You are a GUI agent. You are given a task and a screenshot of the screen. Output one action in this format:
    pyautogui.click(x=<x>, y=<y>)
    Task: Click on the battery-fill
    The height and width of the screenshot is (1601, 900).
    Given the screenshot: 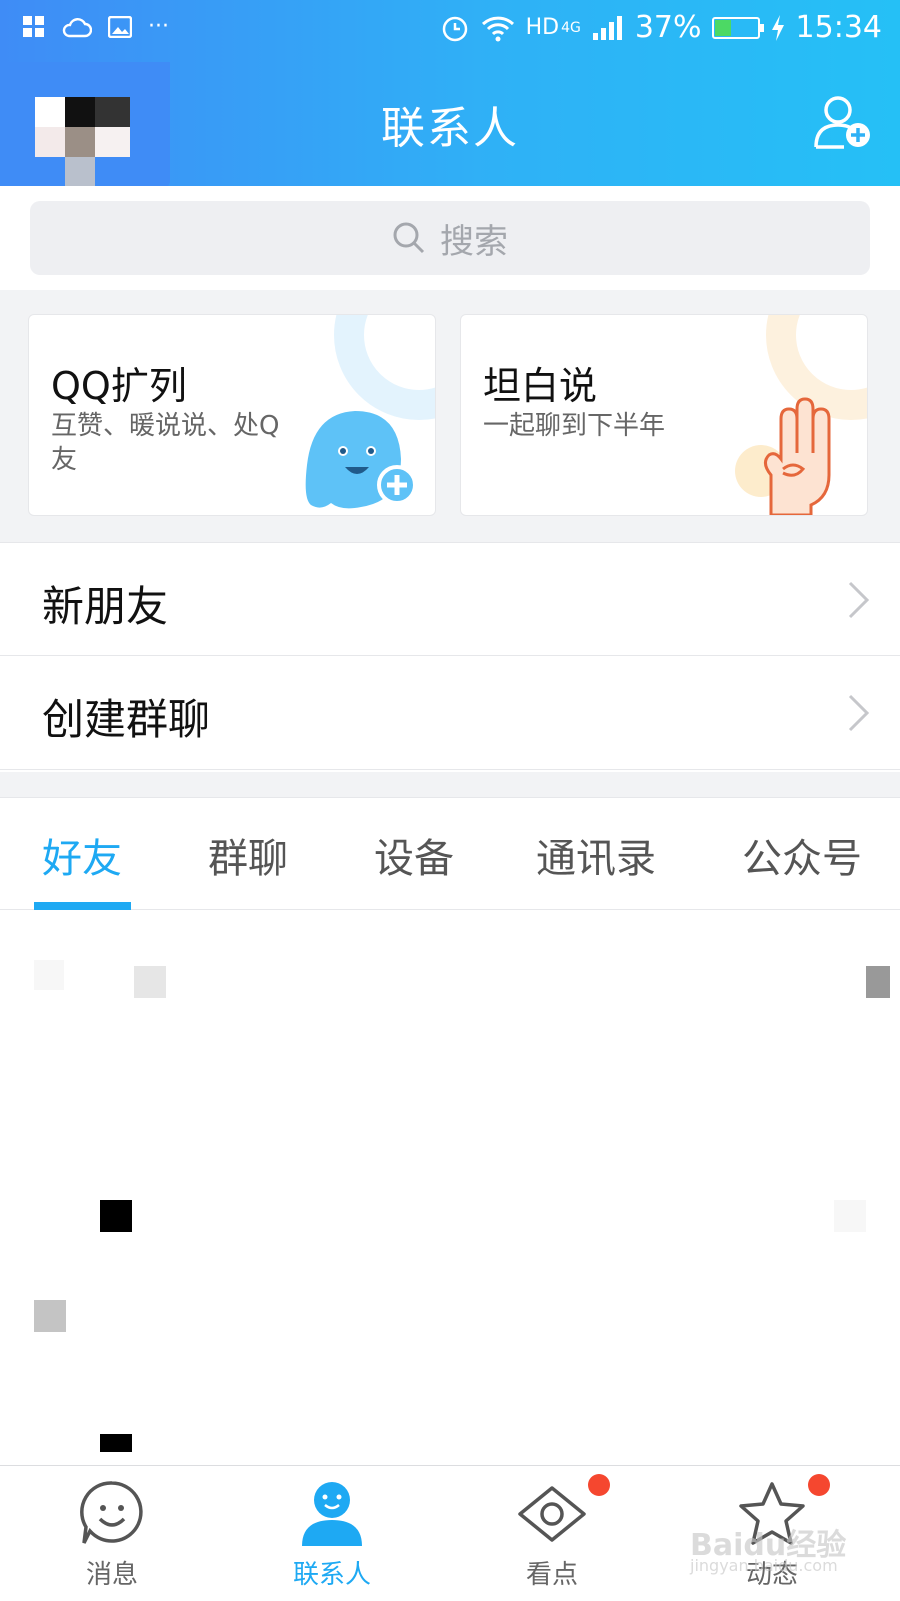 What is the action you would take?
    pyautogui.click(x=722, y=27)
    